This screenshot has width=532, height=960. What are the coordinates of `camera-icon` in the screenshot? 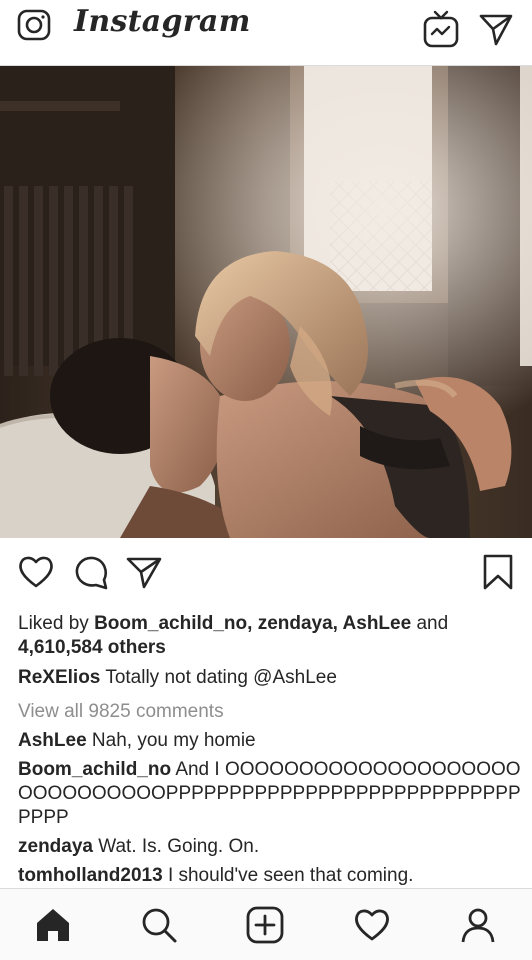 It's located at (34, 25).